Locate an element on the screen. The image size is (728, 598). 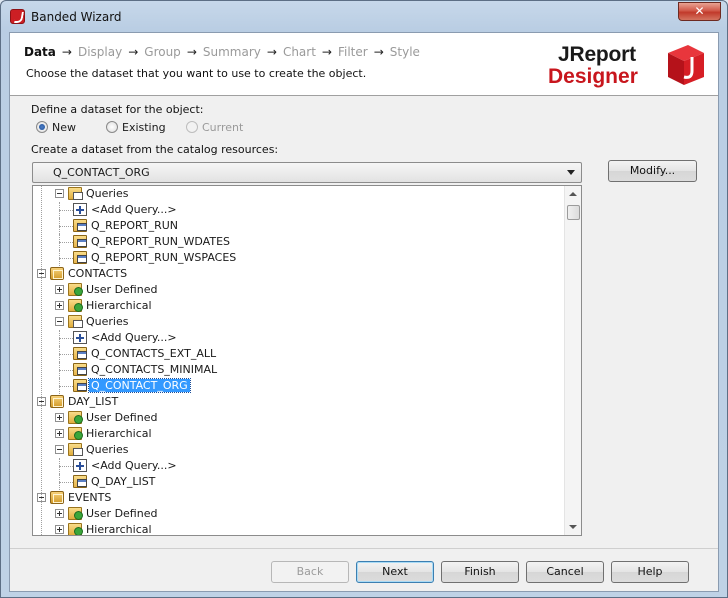
tree-item-label: CONTACTS is located at coordinates (98, 273).